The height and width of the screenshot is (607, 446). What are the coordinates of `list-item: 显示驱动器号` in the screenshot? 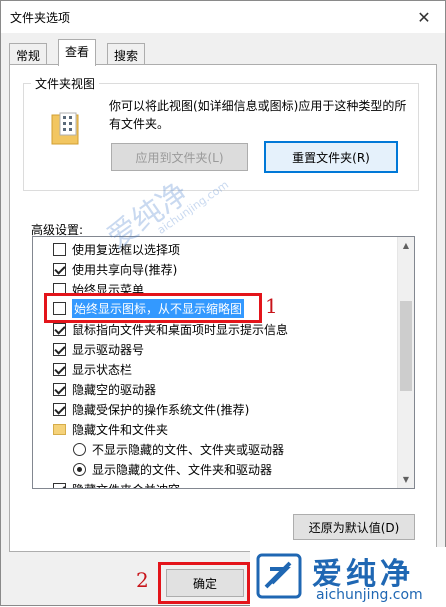 It's located at (98, 349).